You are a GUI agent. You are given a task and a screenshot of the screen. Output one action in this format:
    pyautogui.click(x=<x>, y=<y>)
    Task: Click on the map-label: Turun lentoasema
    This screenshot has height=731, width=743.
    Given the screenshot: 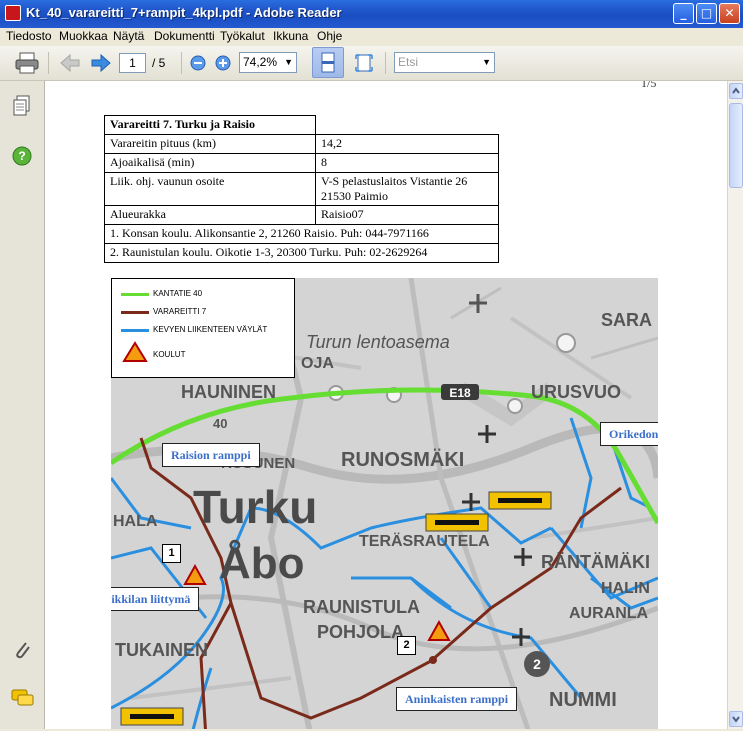 What is the action you would take?
    pyautogui.click(x=378, y=342)
    